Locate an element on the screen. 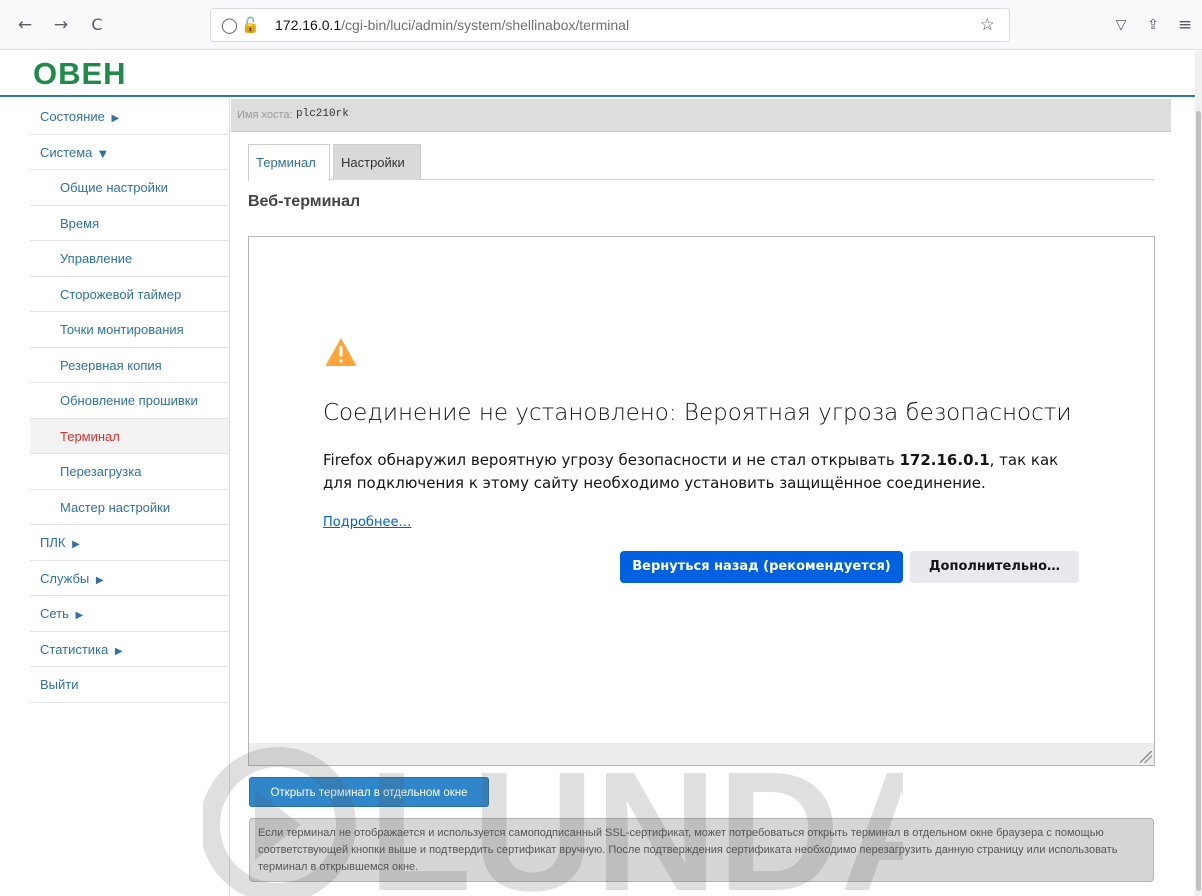 The width and height of the screenshot is (1202, 896). sidebar-item-plc: ПЛК ▶ is located at coordinates (129, 543).